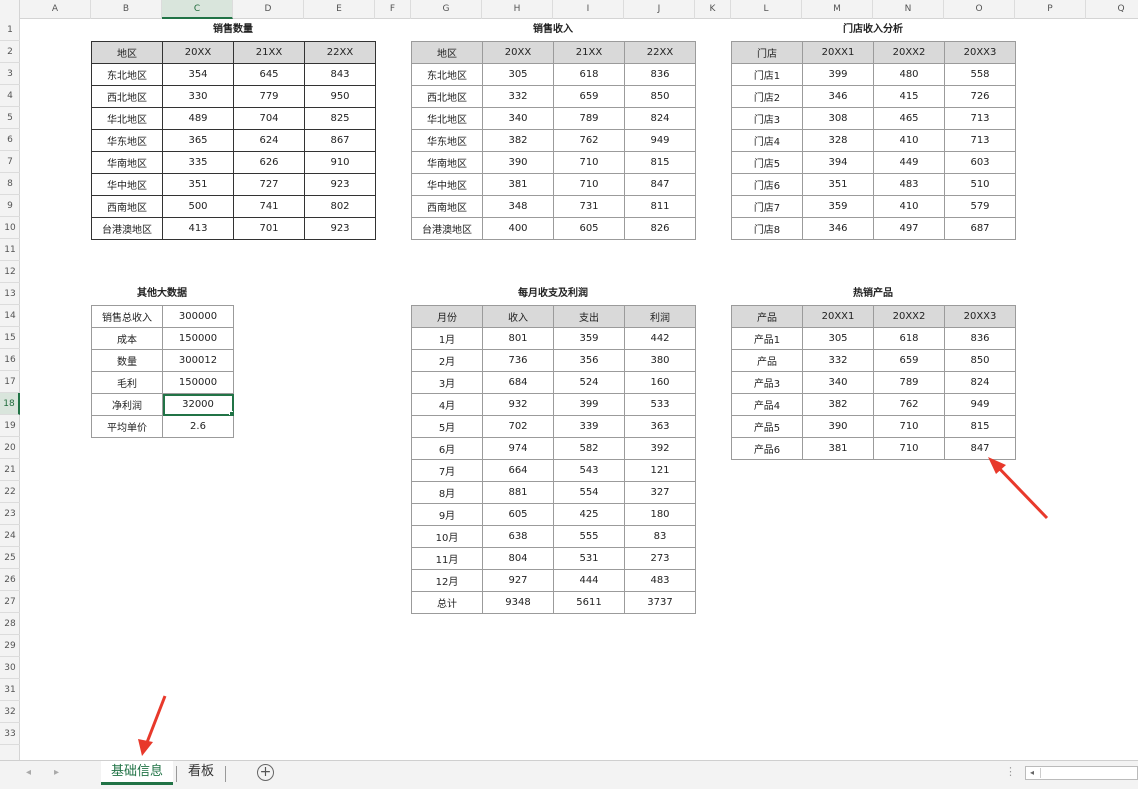 Image resolution: width=1138 pixels, height=789 pixels. I want to click on header-cell: 地区, so click(447, 52).